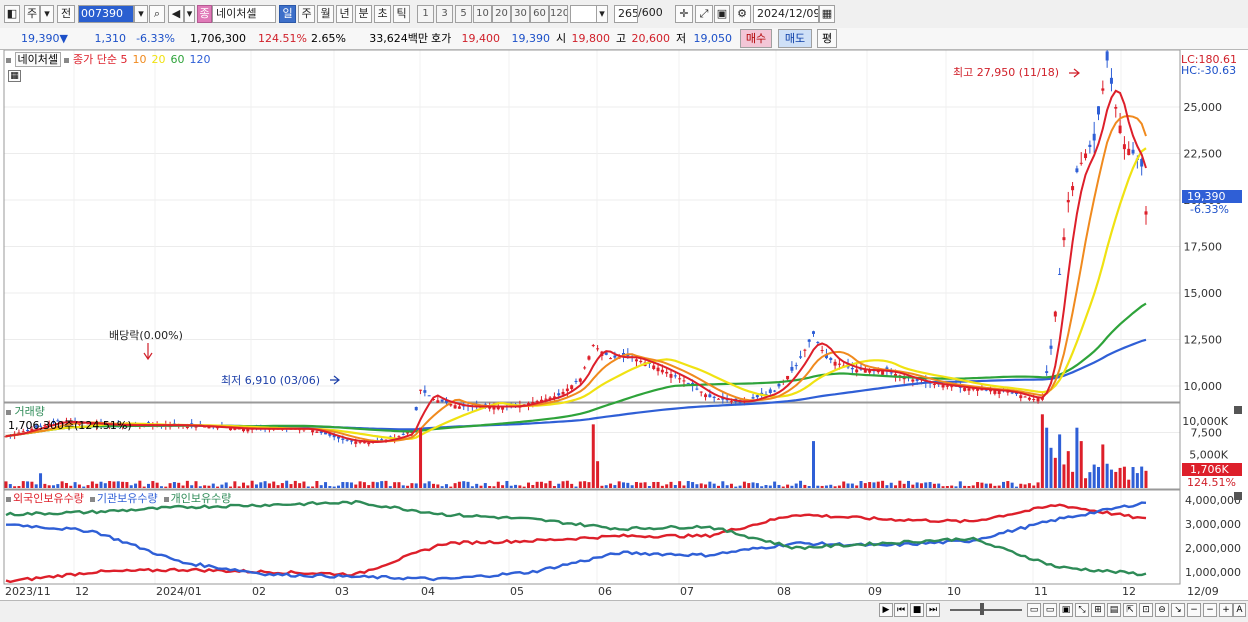 The width and height of the screenshot is (1248, 622). What do you see at coordinates (1114, 610) in the screenshot?
I see `copy-icon: ▤` at bounding box center [1114, 610].